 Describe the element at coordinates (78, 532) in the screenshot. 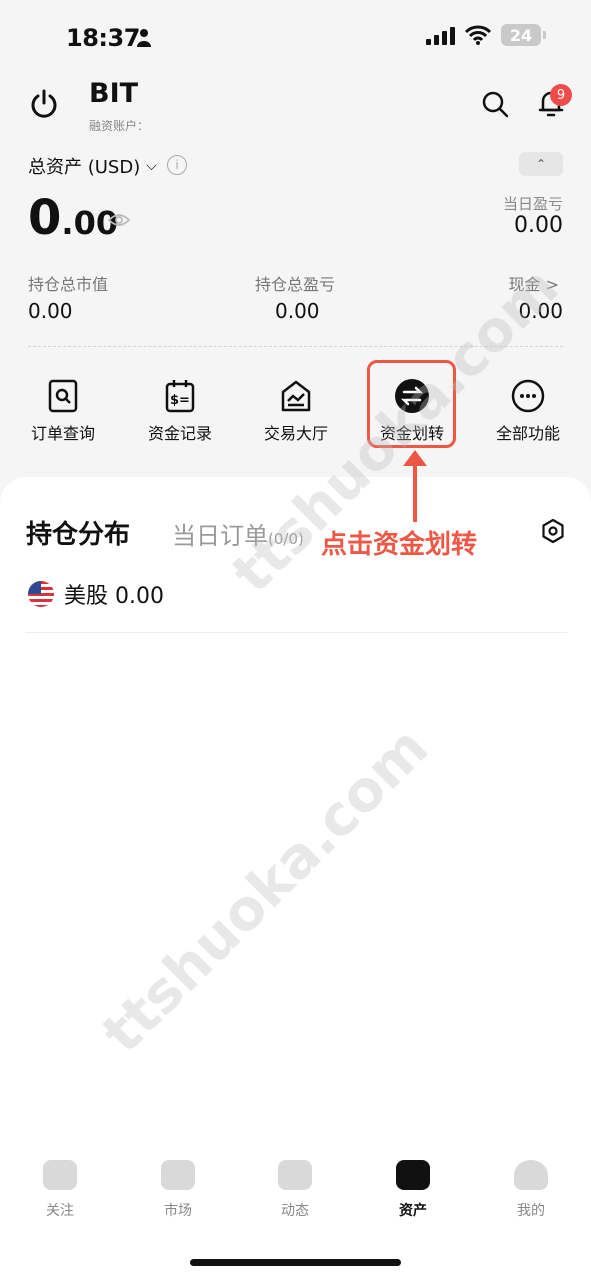

I see `tab-positions: 持仓分布` at that location.